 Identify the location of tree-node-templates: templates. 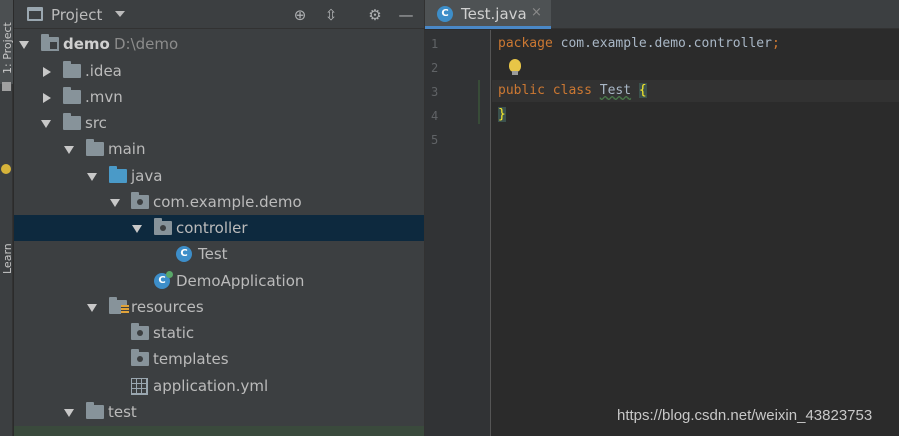
(219, 359).